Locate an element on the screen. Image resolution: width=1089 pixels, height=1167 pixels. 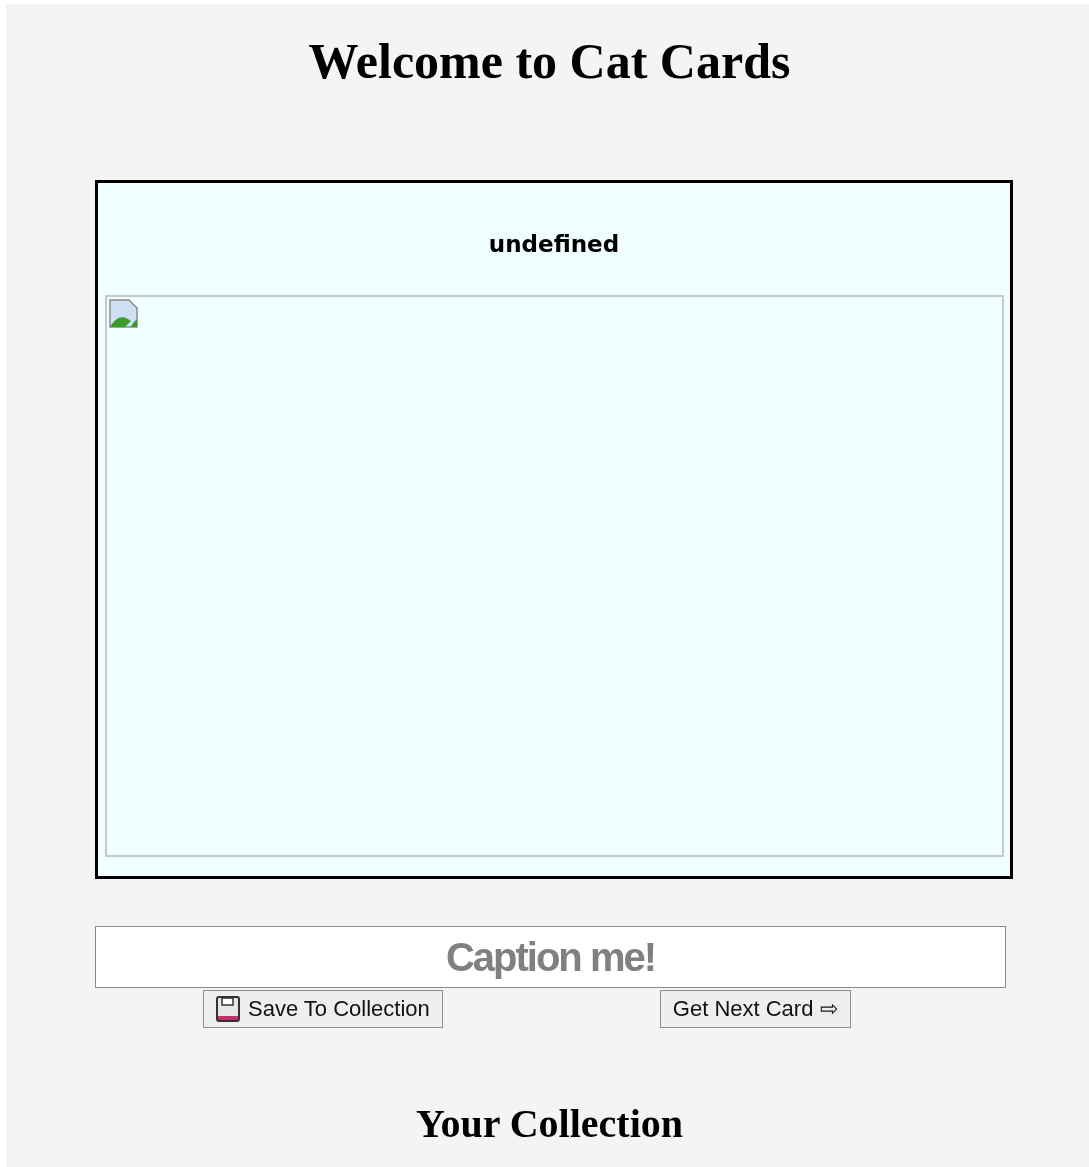
save-button: Save To Collection is located at coordinates (323, 1009).